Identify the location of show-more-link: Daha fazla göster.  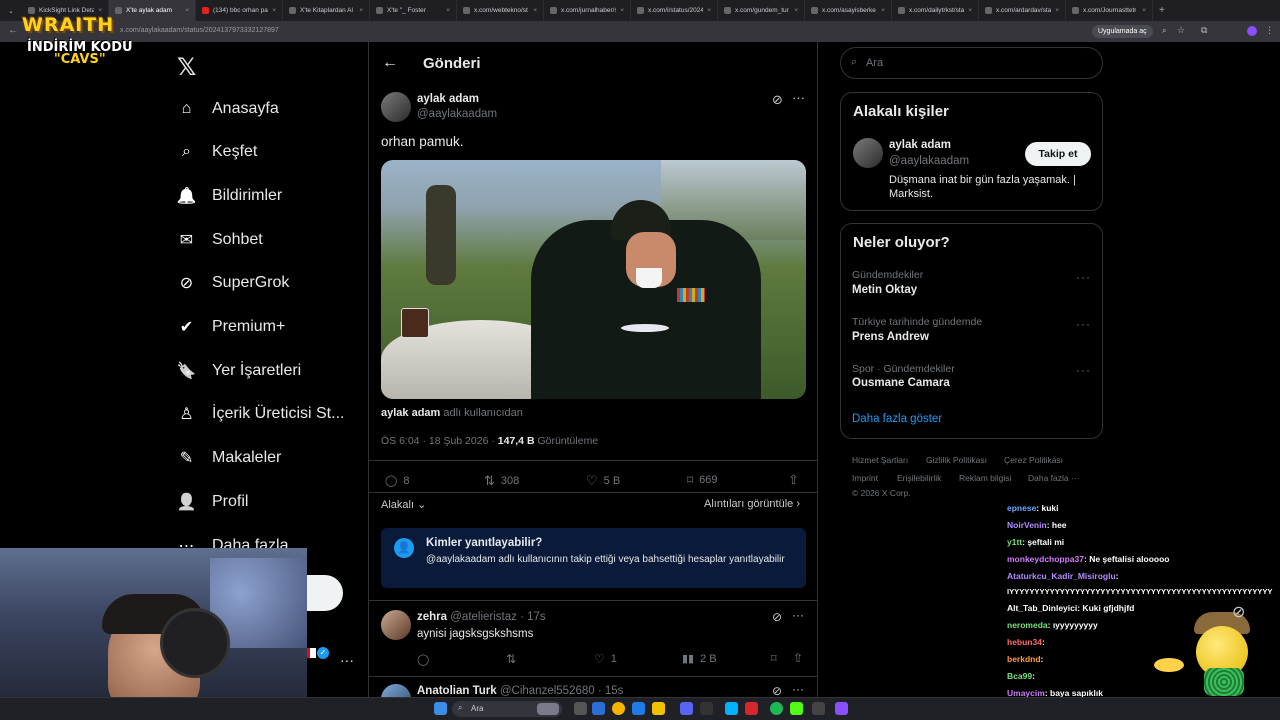
(897, 419).